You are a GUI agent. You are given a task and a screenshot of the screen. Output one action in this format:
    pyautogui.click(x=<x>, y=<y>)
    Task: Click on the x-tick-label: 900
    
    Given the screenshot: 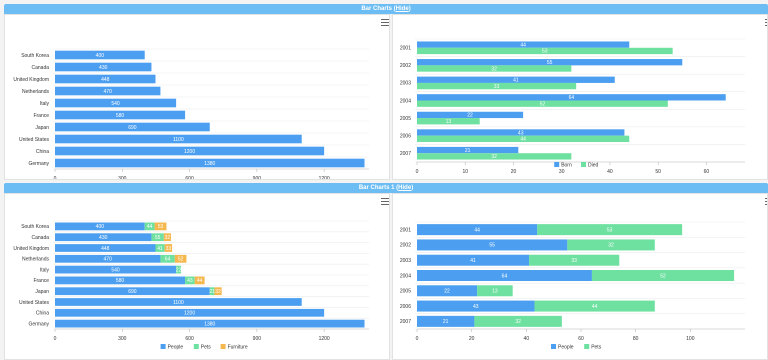 What is the action you would take?
    pyautogui.click(x=257, y=178)
    